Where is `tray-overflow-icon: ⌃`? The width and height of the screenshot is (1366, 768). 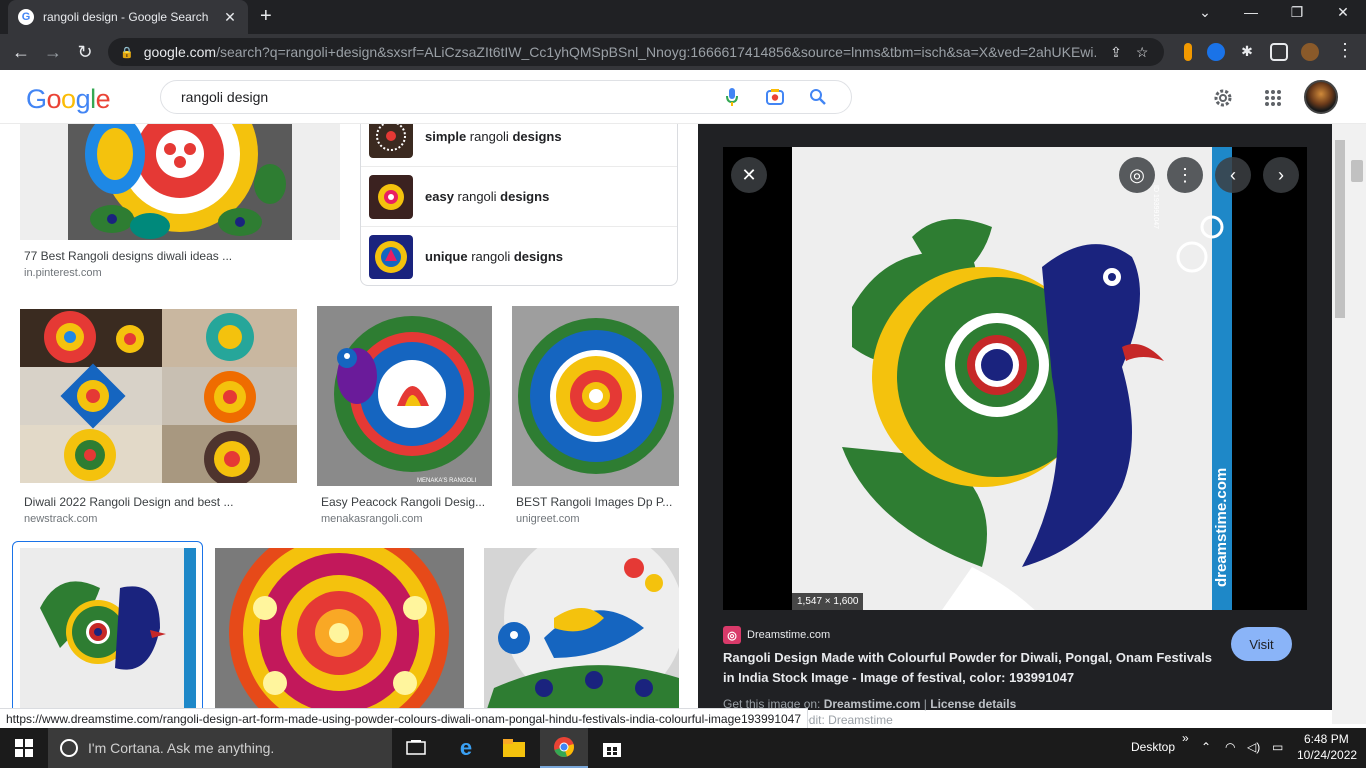
tray-overflow-icon: ⌃ is located at coordinates (1206, 747).